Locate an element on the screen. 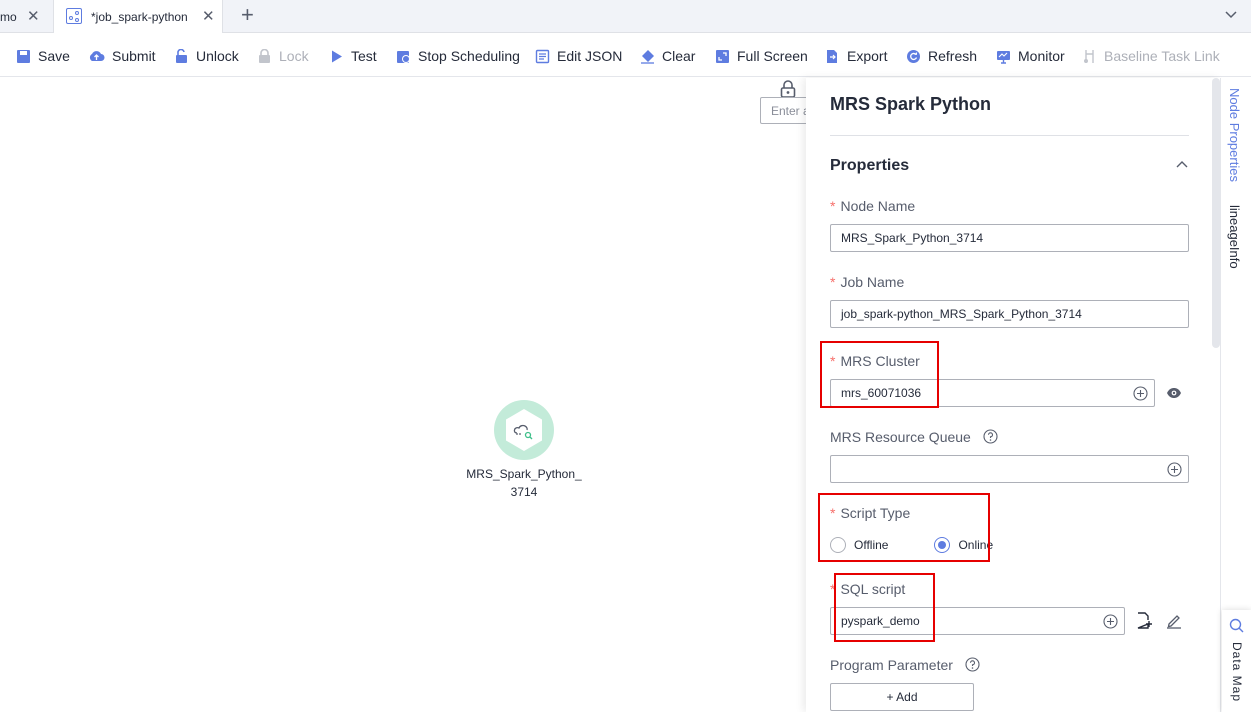  panel-title: MRS Spark Python is located at coordinates (911, 104).